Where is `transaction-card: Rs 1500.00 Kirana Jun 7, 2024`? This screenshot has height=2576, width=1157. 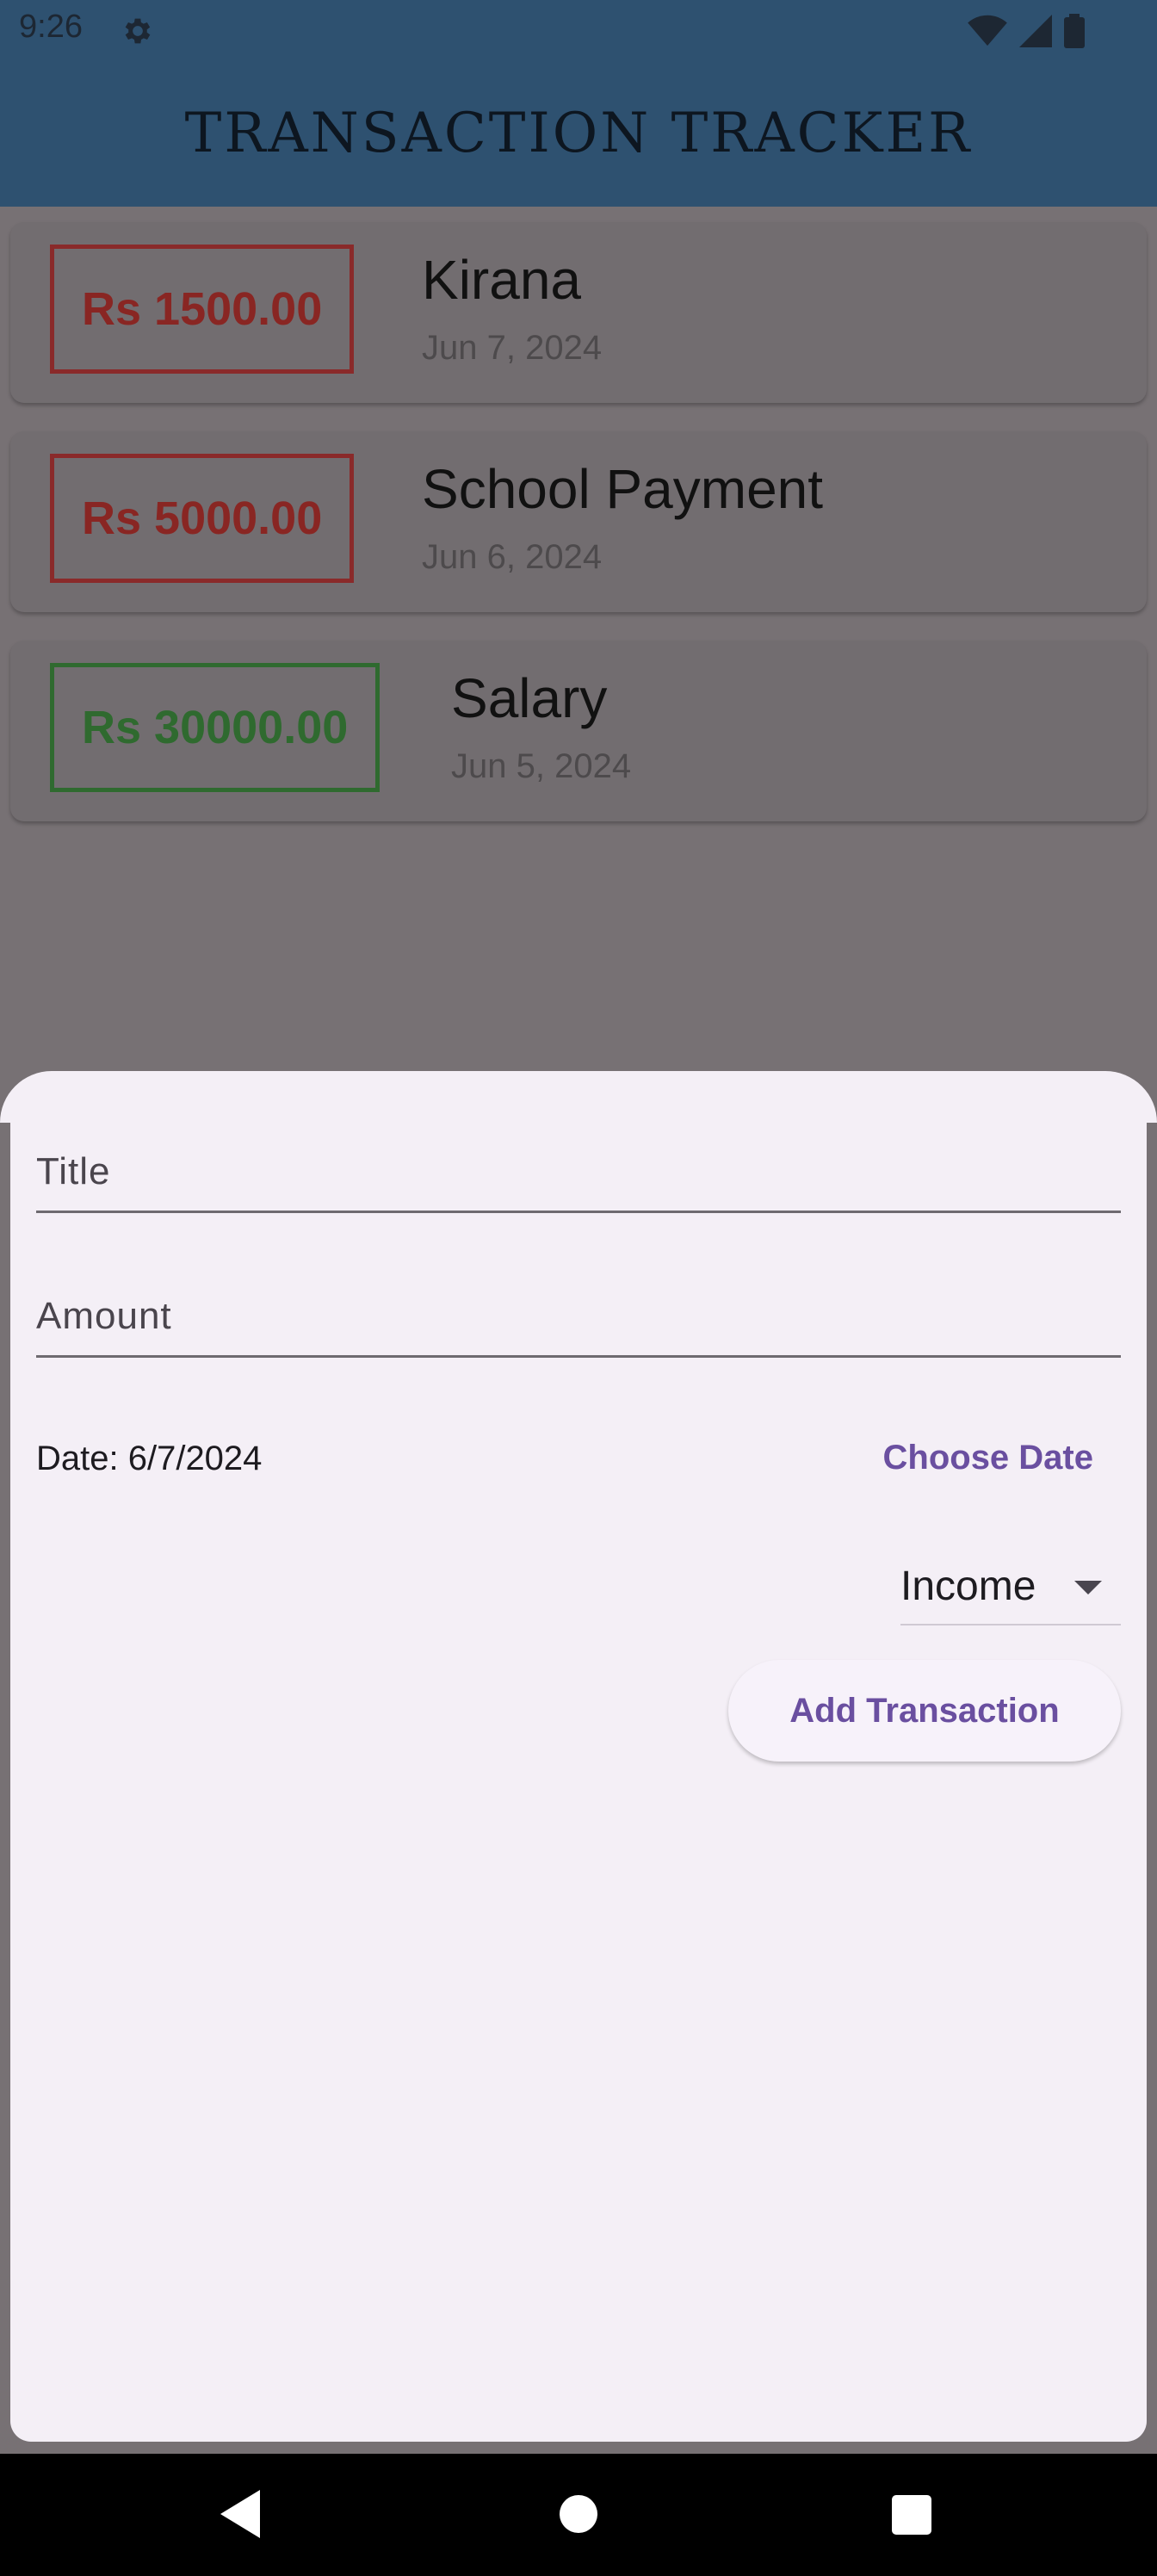
transaction-card: Rs 1500.00 Kirana Jun 7, 2024 is located at coordinates (579, 312).